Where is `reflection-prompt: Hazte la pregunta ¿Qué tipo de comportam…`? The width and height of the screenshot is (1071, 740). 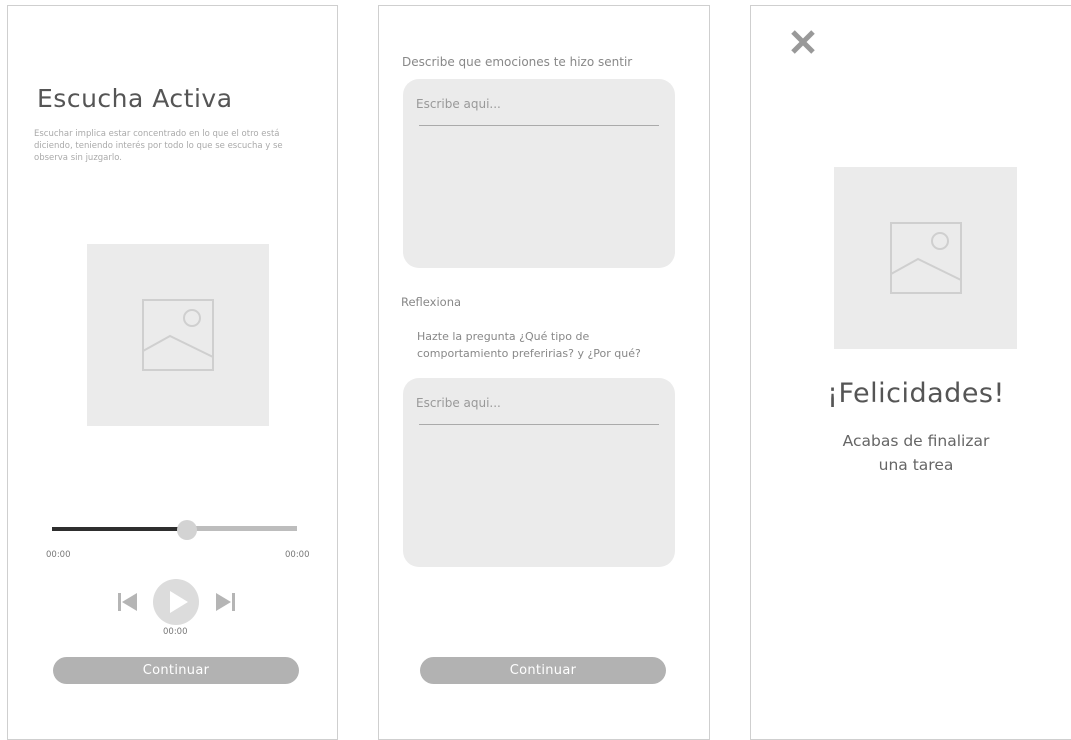
reflection-prompt: Hazte la pregunta ¿Qué tipo de comportam… is located at coordinates (529, 345).